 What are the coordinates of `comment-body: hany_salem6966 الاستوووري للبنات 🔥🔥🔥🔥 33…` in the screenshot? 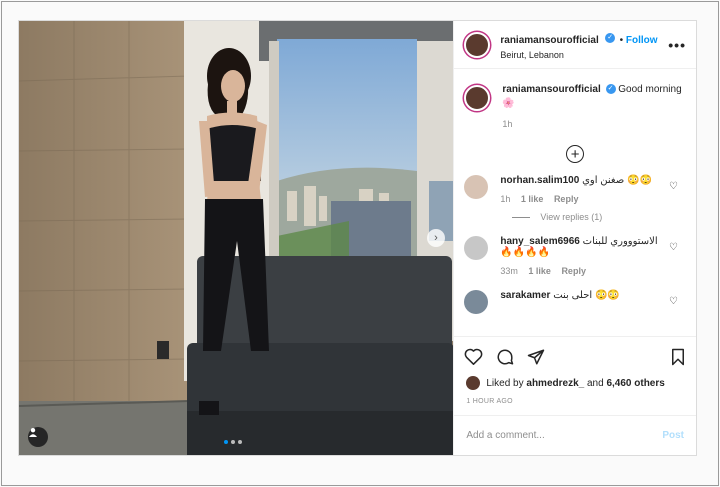 It's located at (593, 256).